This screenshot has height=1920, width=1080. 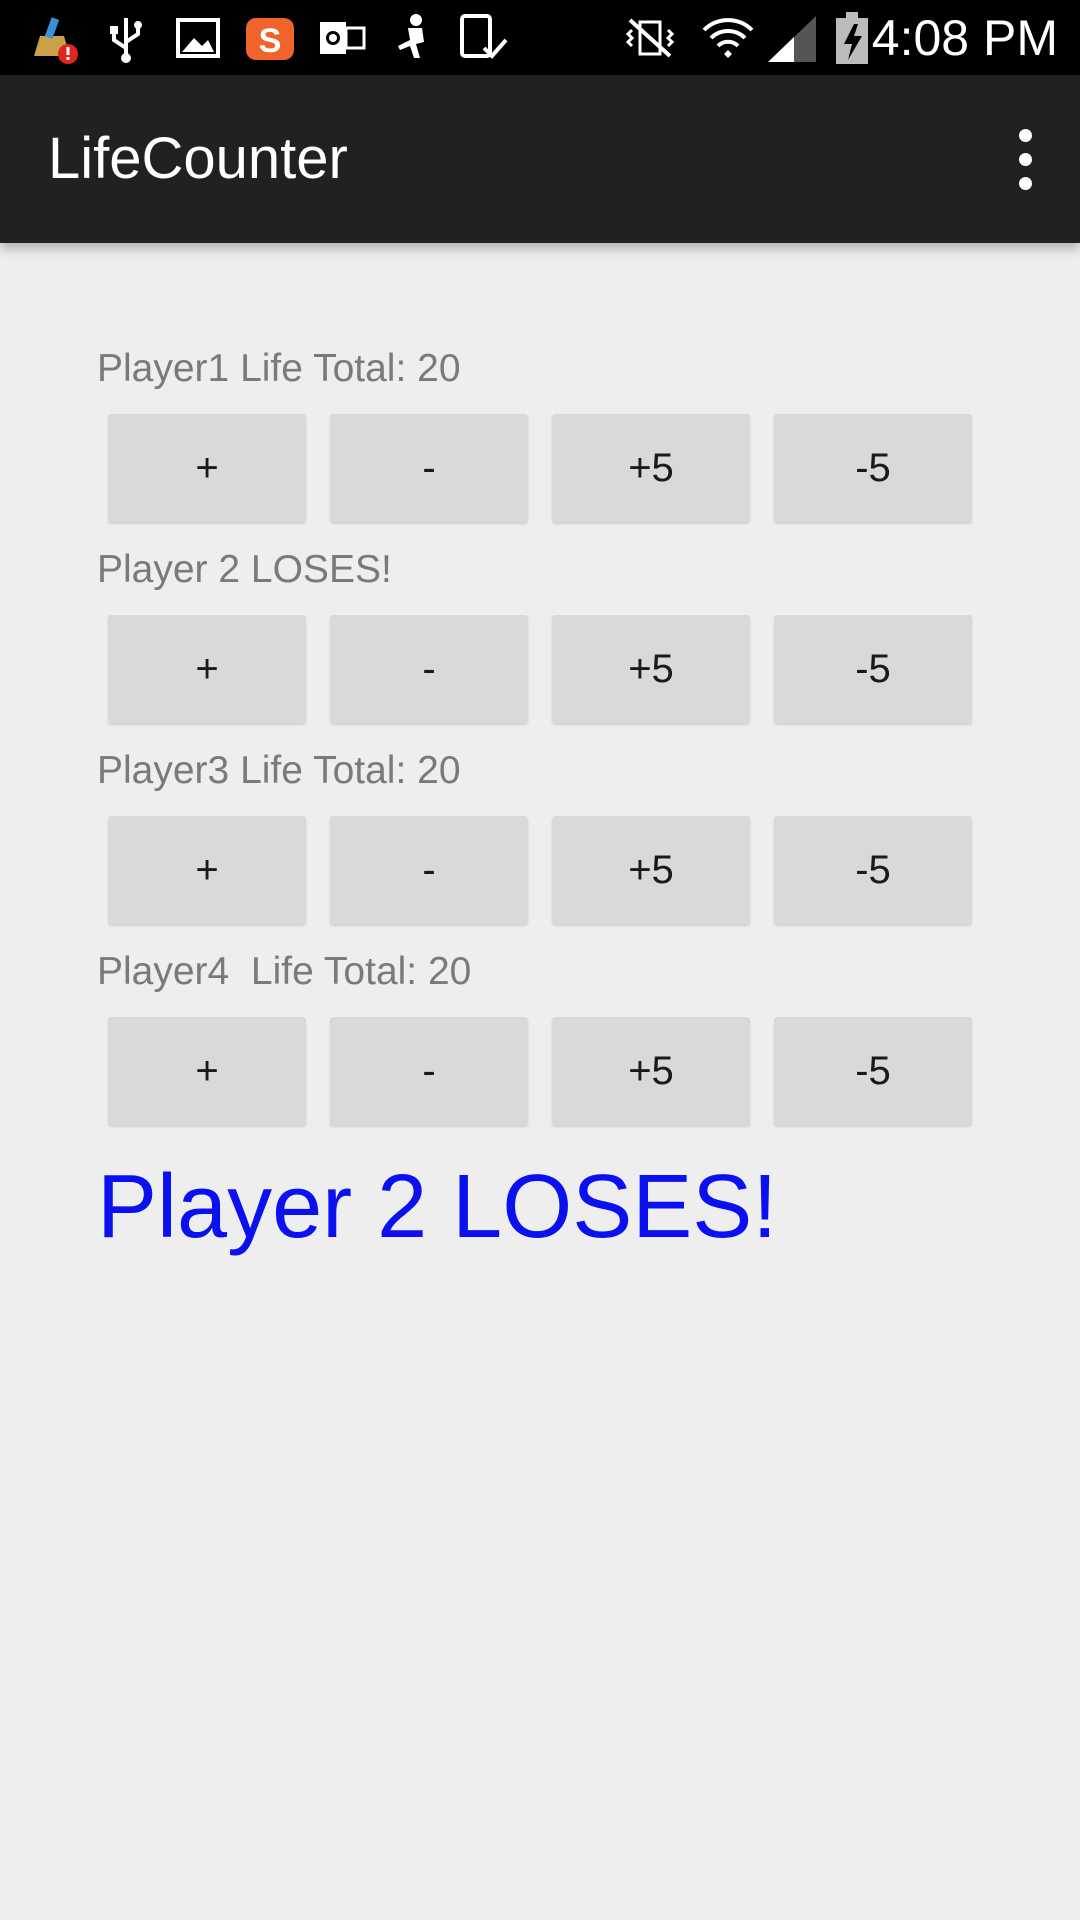 I want to click on svg-text: S, so click(x=270, y=41).